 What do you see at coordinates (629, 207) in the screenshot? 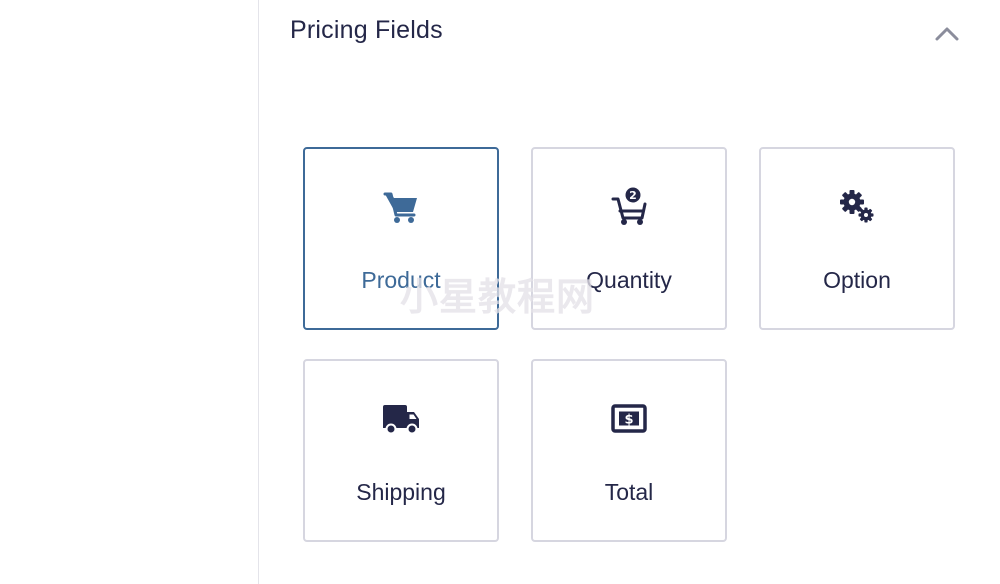
I see `cart-quantity-icon: 2` at bounding box center [629, 207].